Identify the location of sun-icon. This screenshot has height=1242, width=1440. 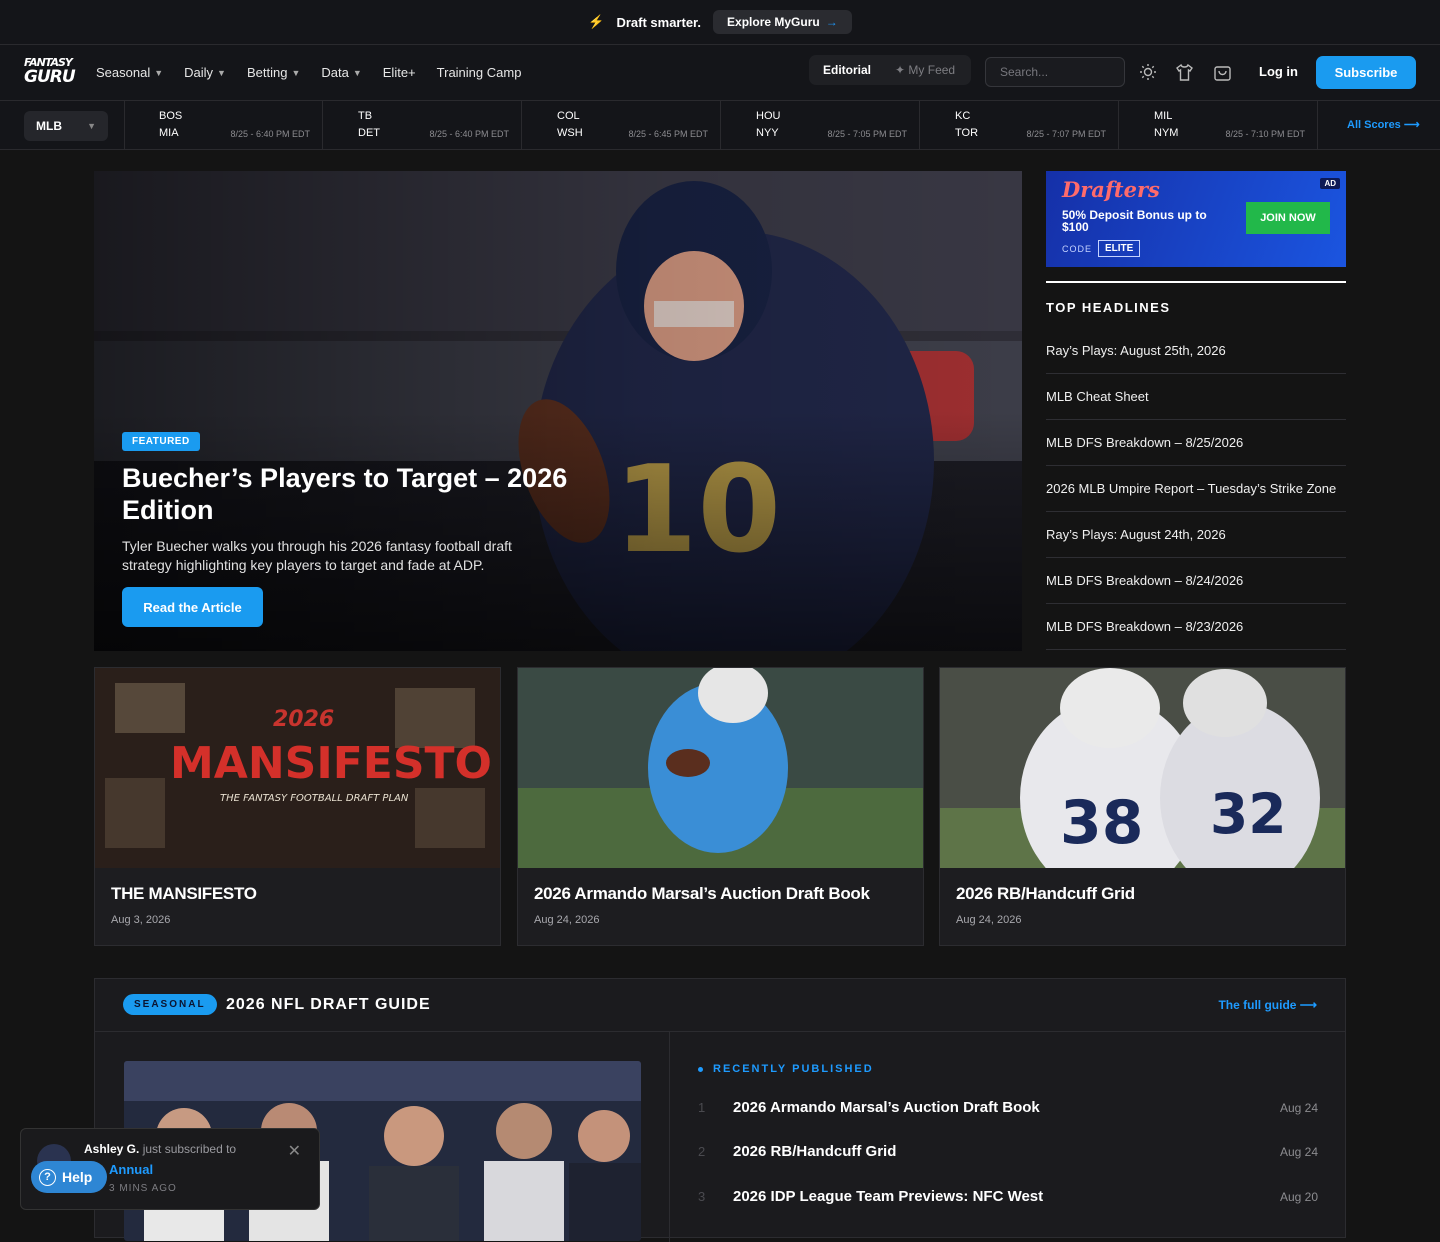
(1148, 72).